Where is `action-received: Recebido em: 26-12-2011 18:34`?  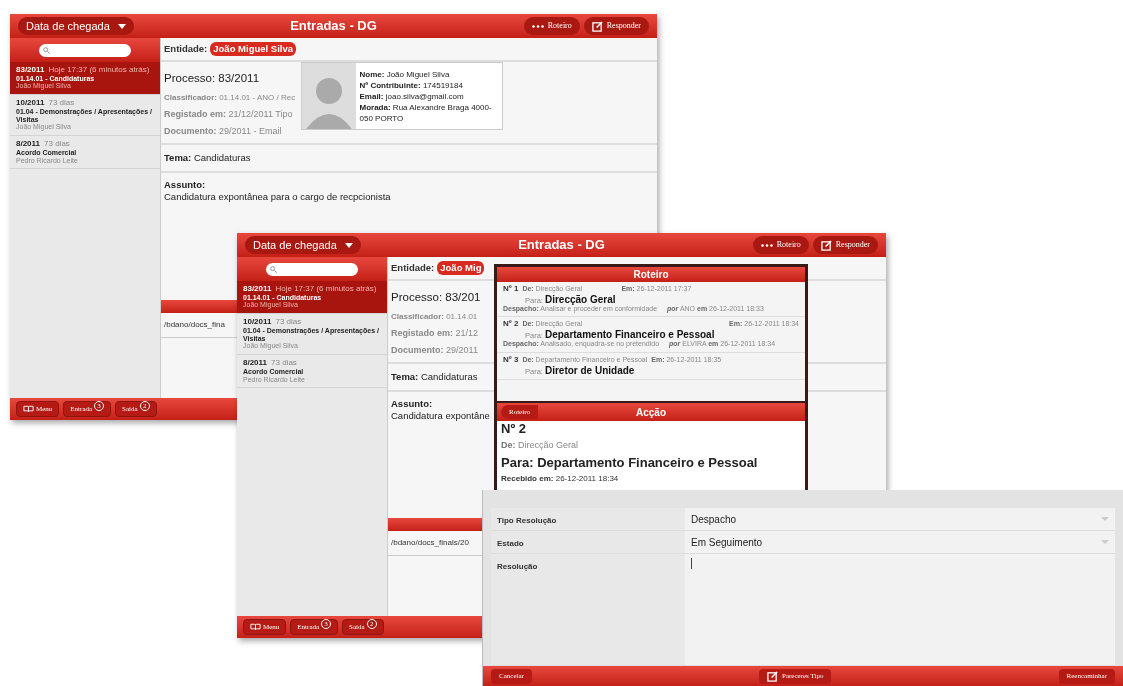 action-received: Recebido em: 26-12-2011 18:34 is located at coordinates (560, 478).